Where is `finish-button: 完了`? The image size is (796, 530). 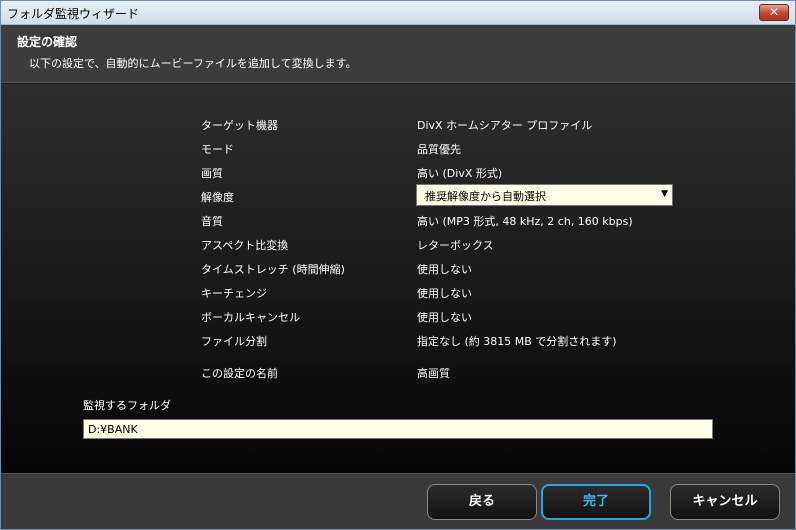 finish-button: 完了 is located at coordinates (596, 502).